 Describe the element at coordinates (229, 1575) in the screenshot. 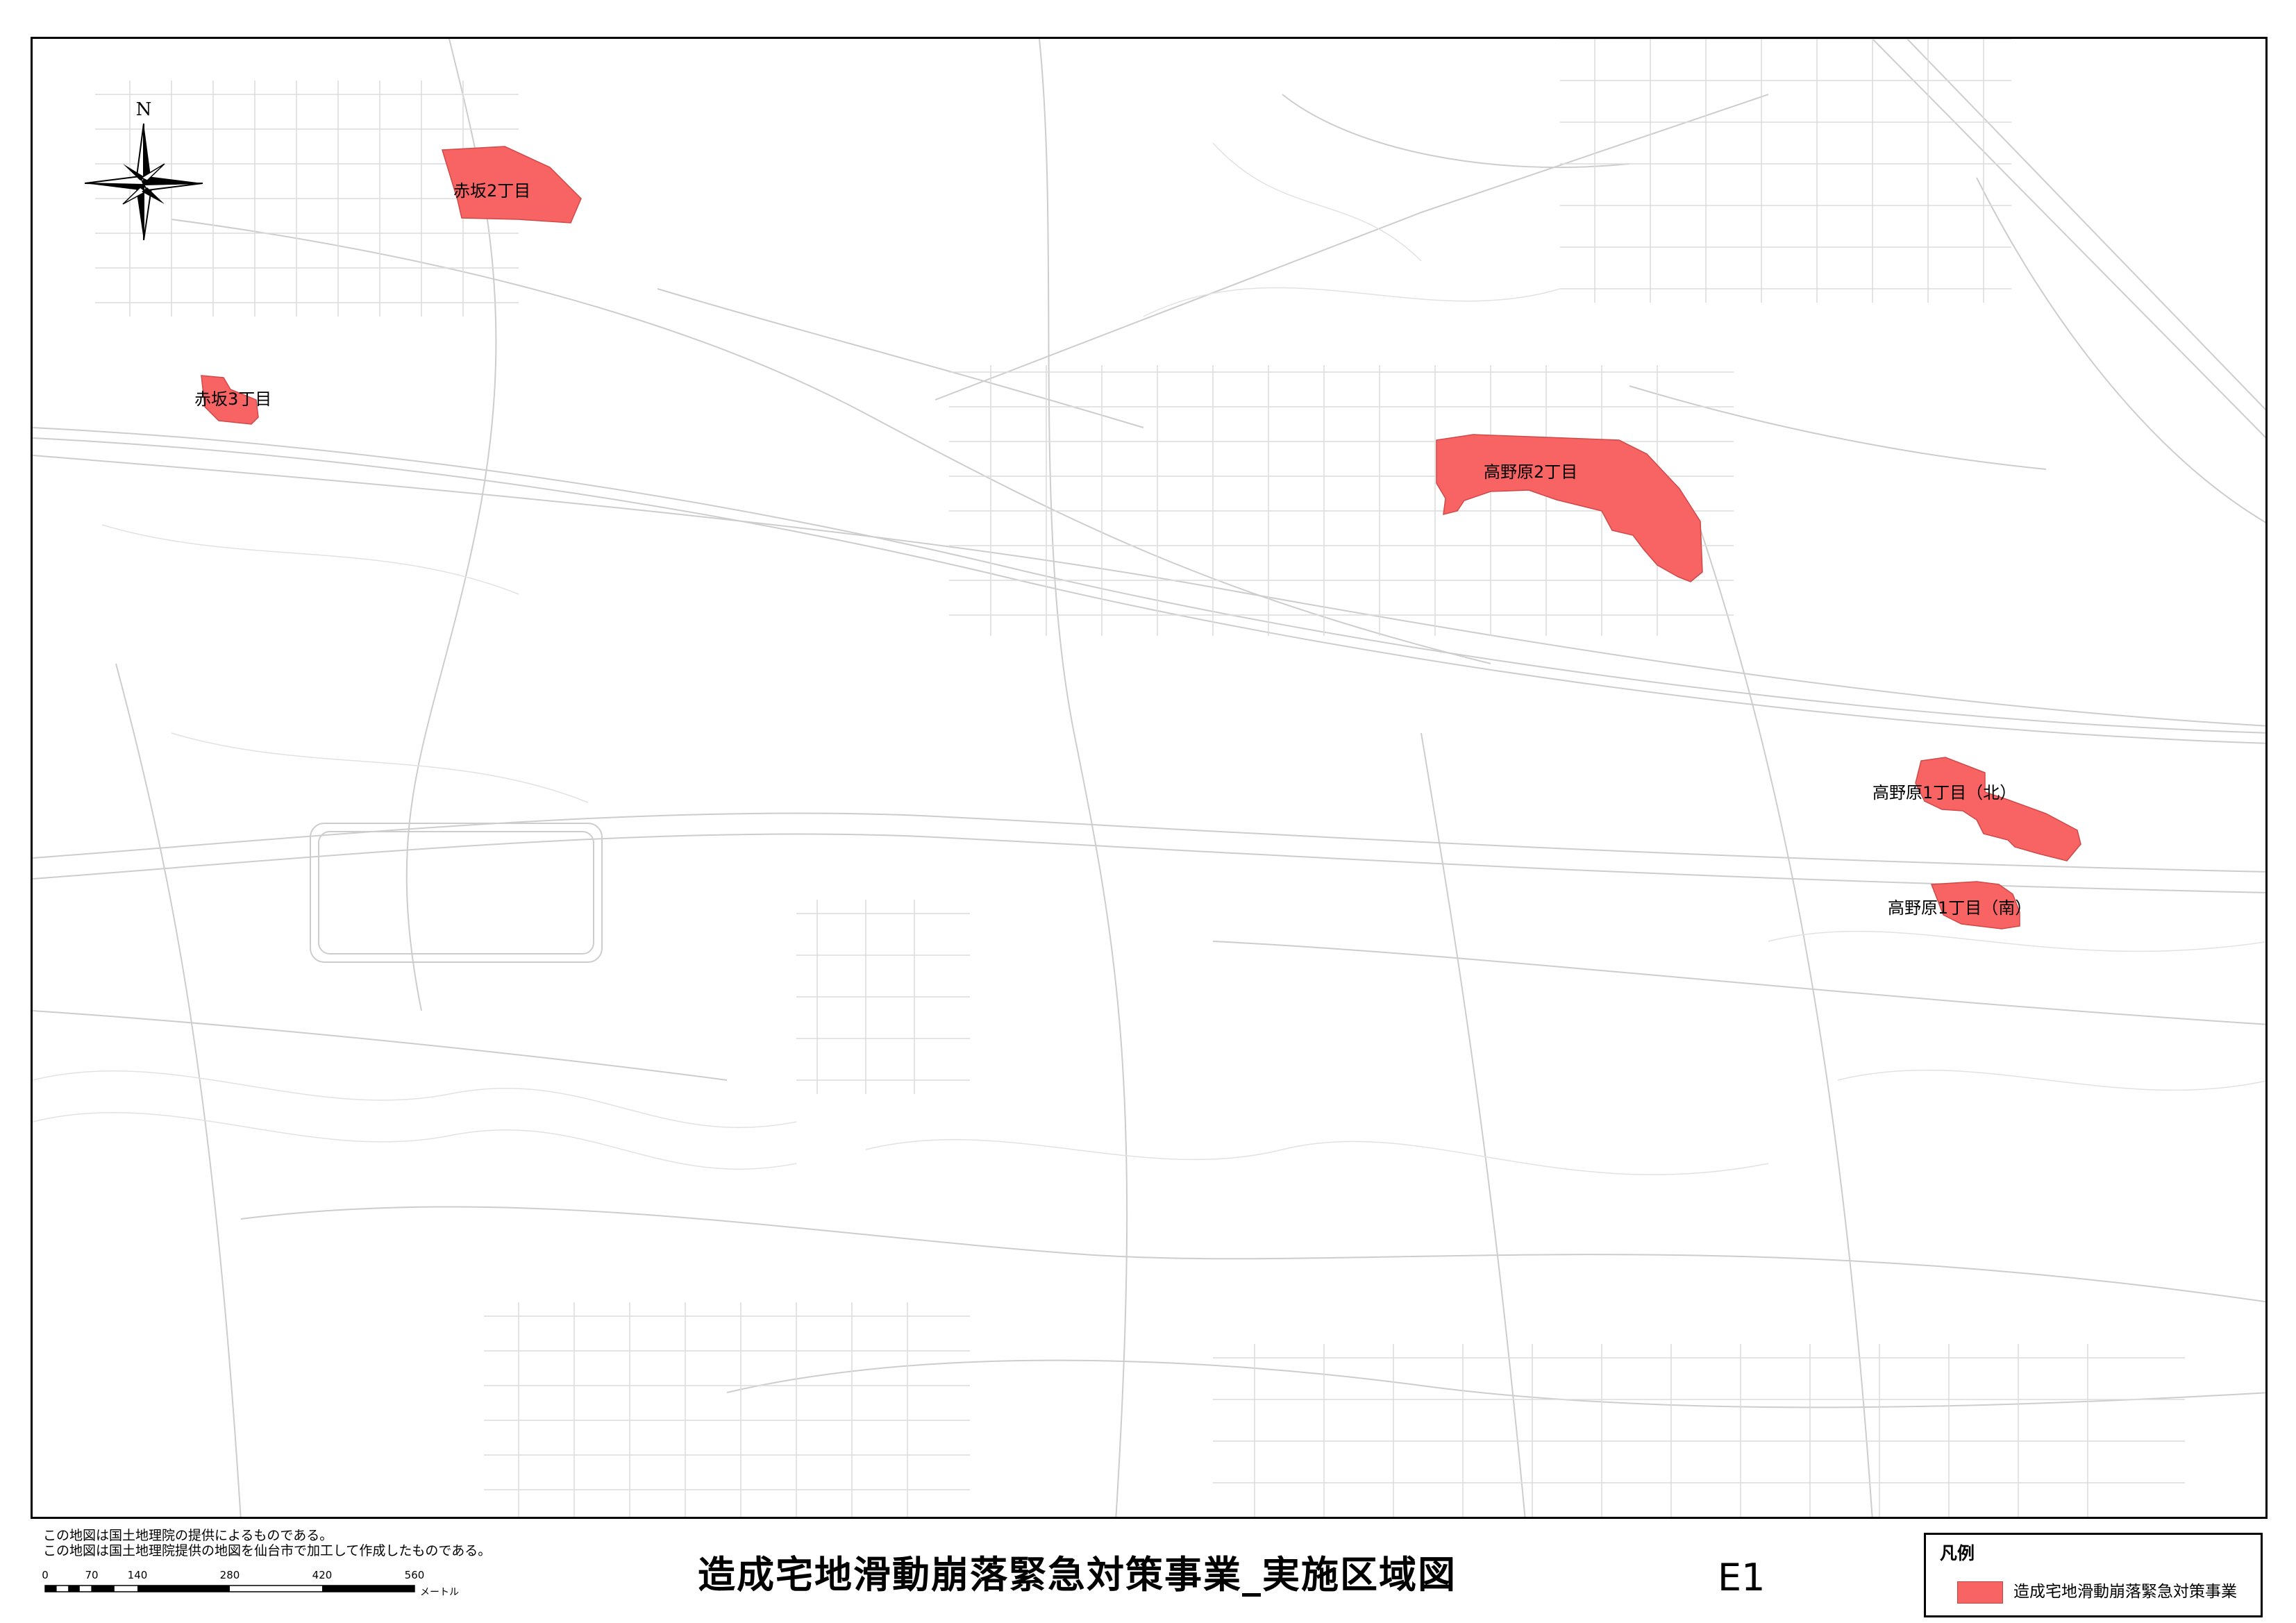

I see `scale-tick-label: 280` at that location.